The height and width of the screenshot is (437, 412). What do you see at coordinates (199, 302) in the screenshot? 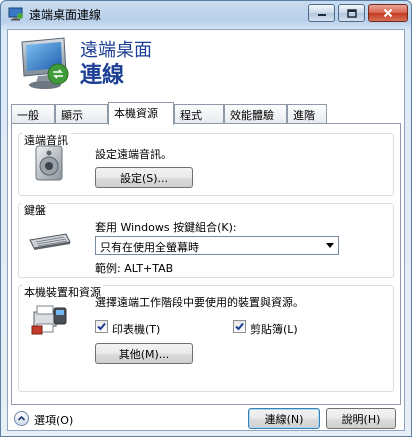
I see `local-devices-description: 選擇遠端工作階段中要使用的裝置與資源。` at bounding box center [199, 302].